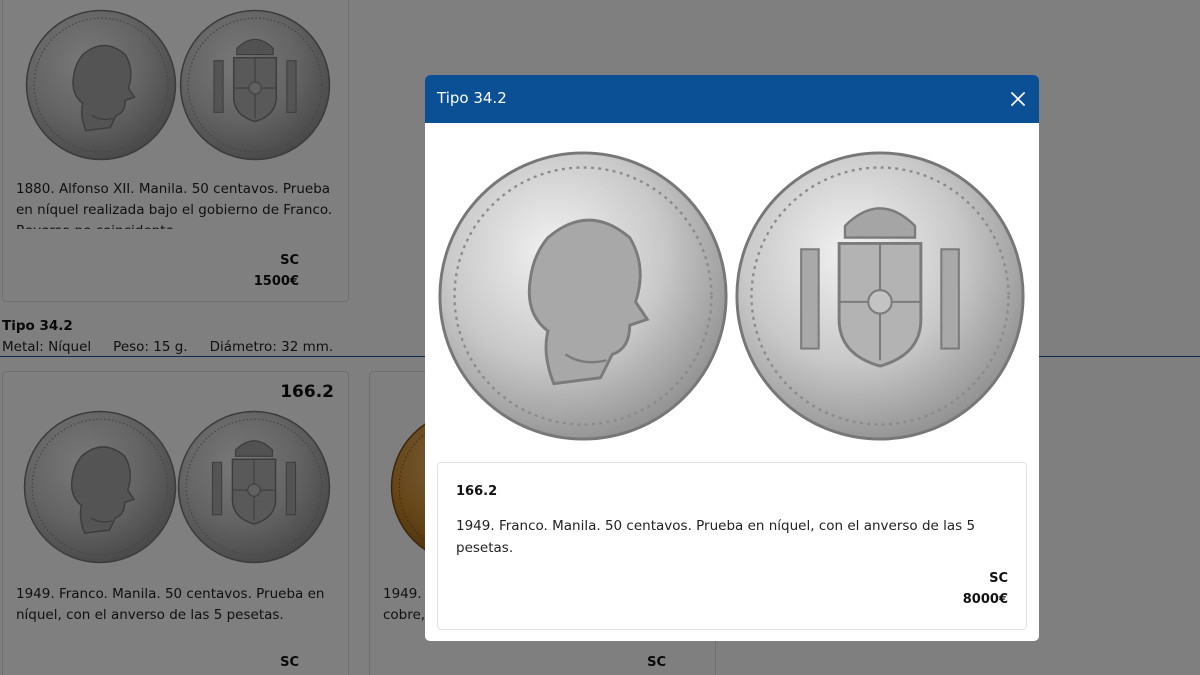 This screenshot has width=1200, height=675. What do you see at coordinates (732, 99) in the screenshot?
I see `modal-header: Tipo 34.2` at bounding box center [732, 99].